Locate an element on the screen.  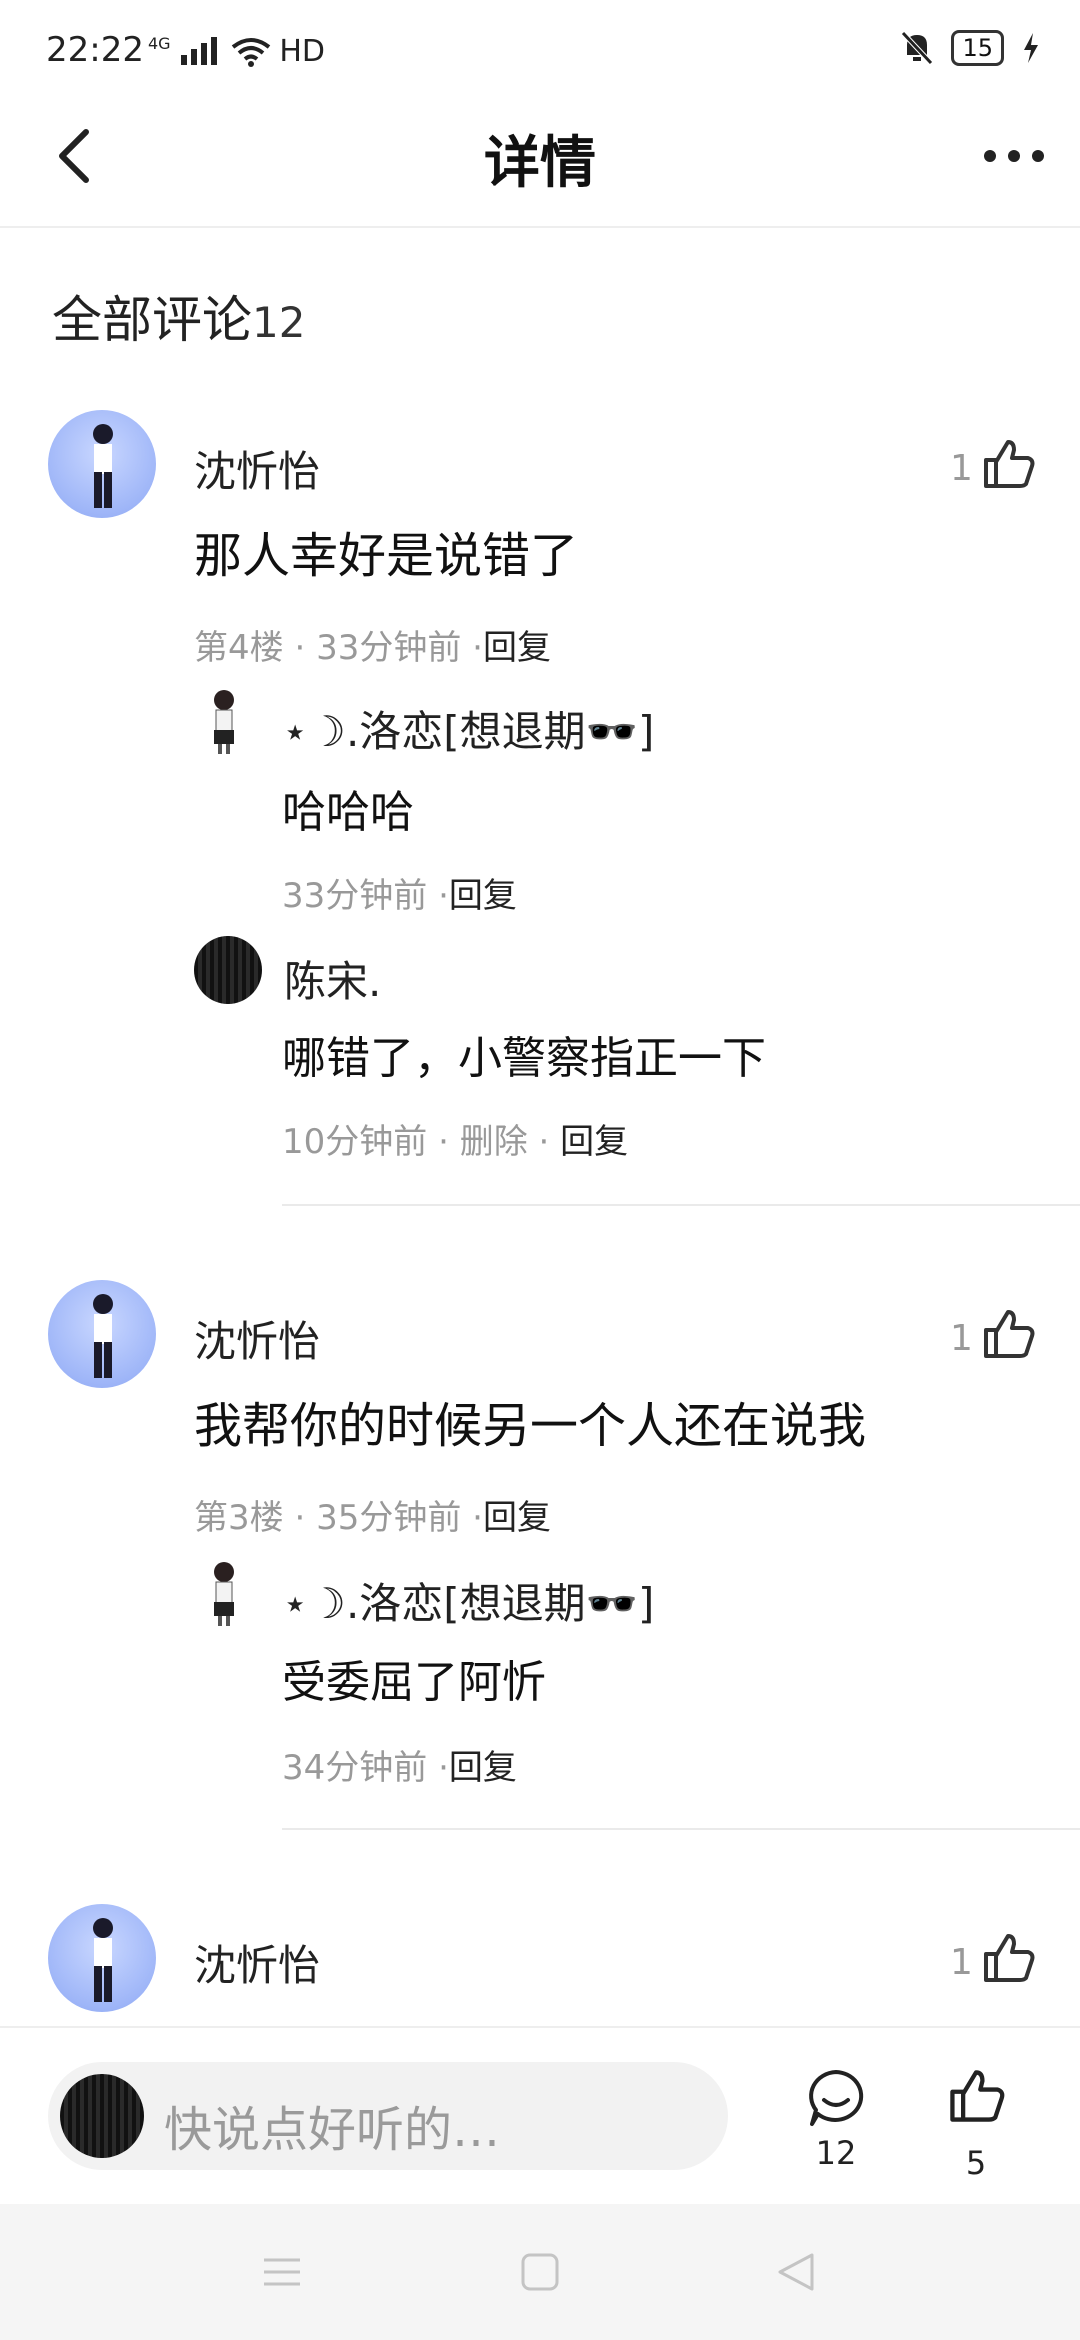
reply-text: 哈哈哈 is located at coordinates (348, 812).